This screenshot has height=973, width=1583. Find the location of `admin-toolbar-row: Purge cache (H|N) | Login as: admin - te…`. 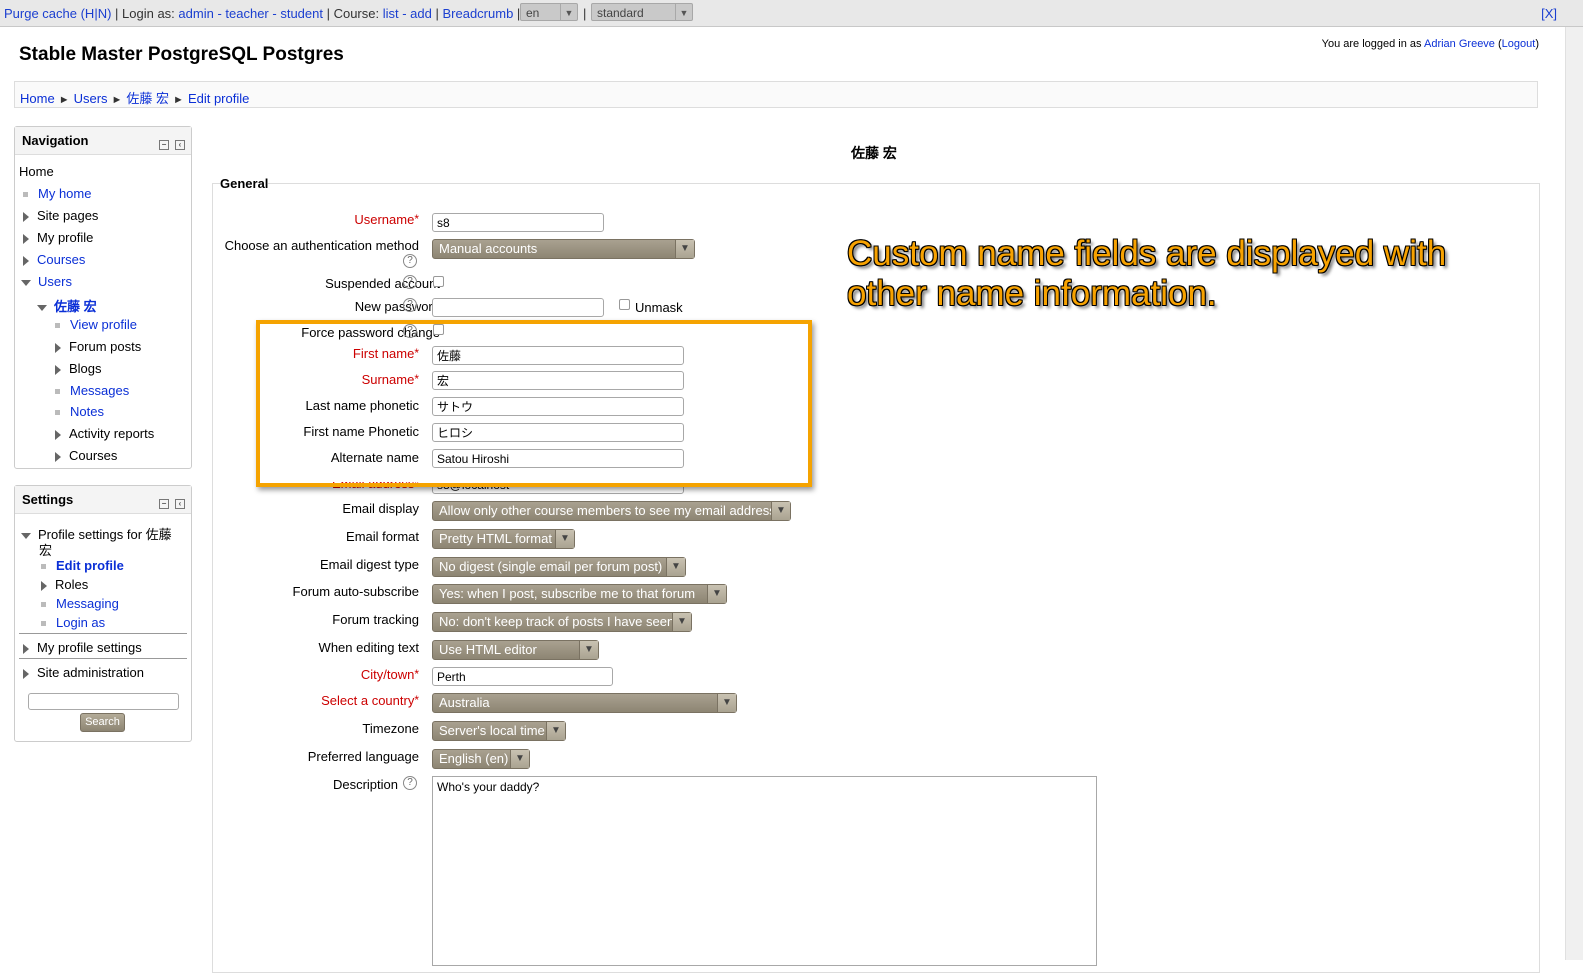

admin-toolbar-row: Purge cache (H|N) | Login as: admin - te… is located at coordinates (262, 13).